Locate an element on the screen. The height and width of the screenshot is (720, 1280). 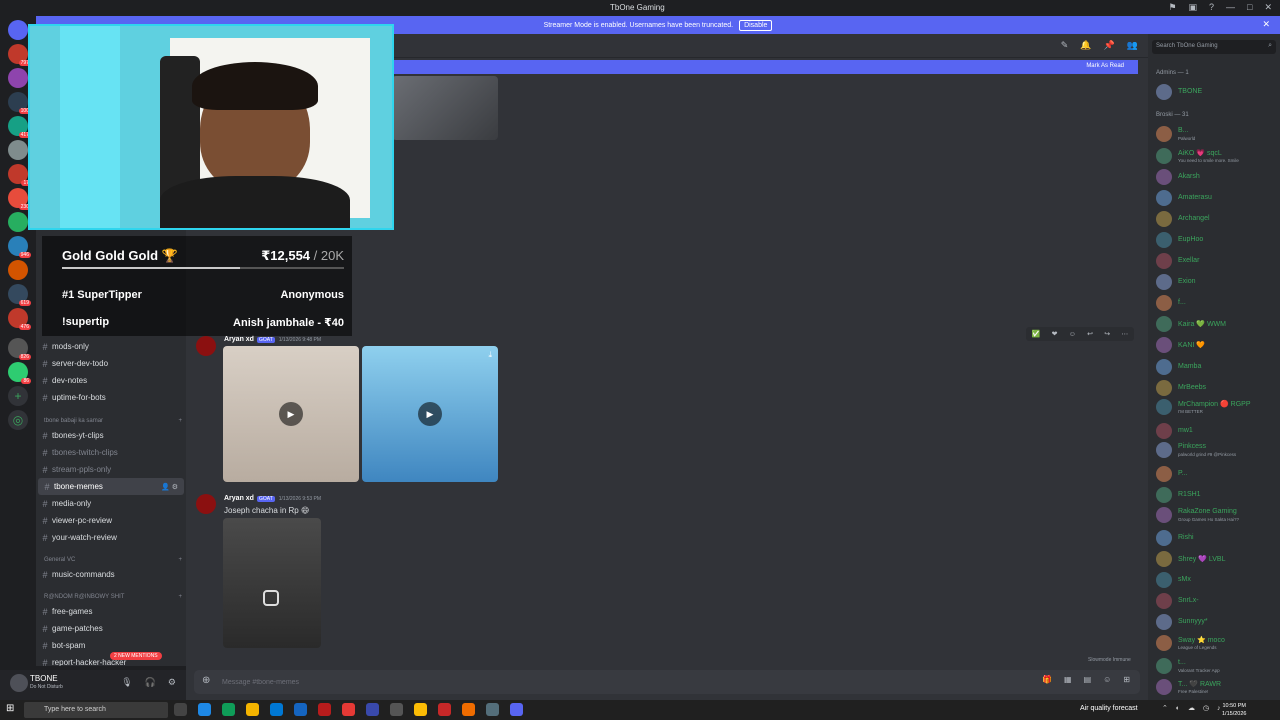
member-row: Akarsh is located at coordinates (1216, 177).